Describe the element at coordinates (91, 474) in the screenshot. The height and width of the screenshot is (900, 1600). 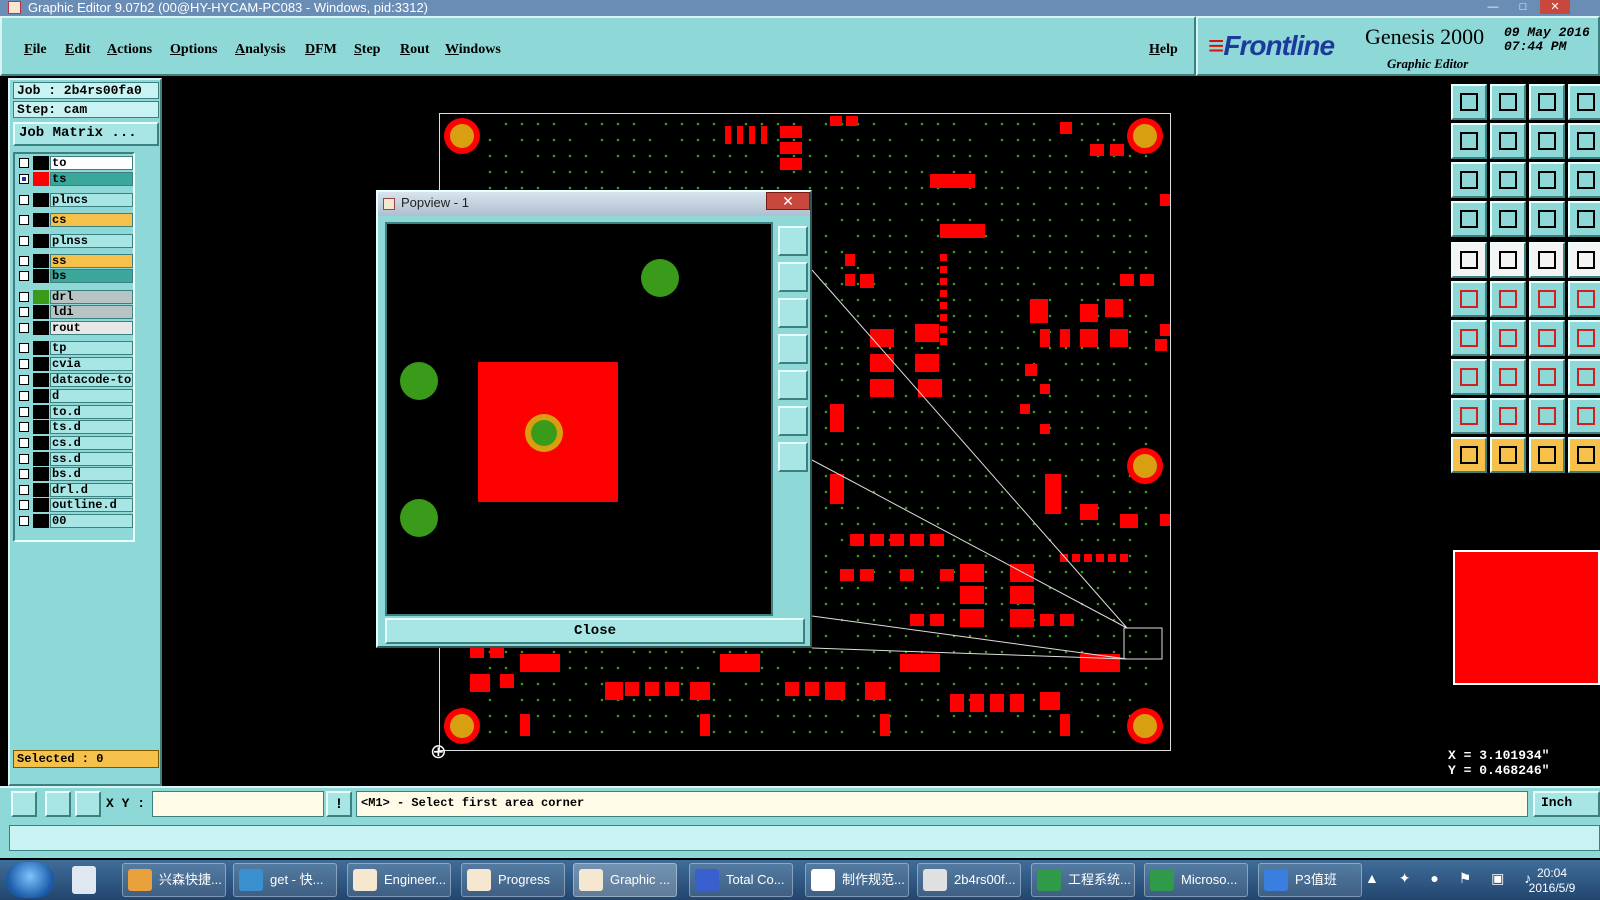
I see `layer-name: bs.d` at that location.